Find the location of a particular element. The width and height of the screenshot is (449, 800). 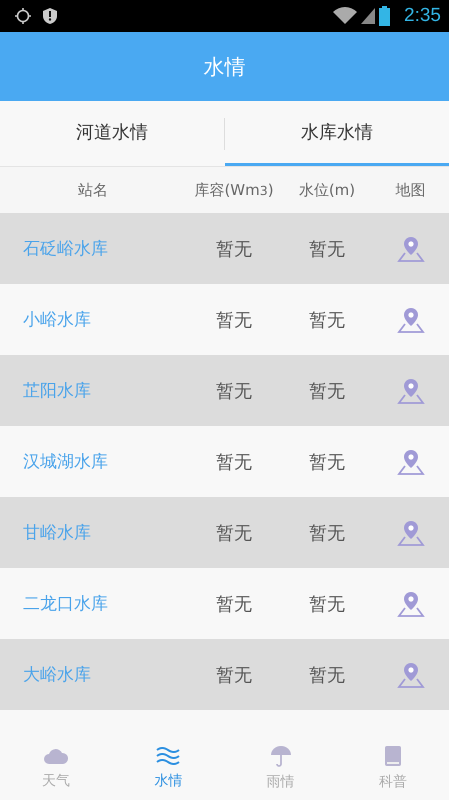

book-icon is located at coordinates (393, 755).